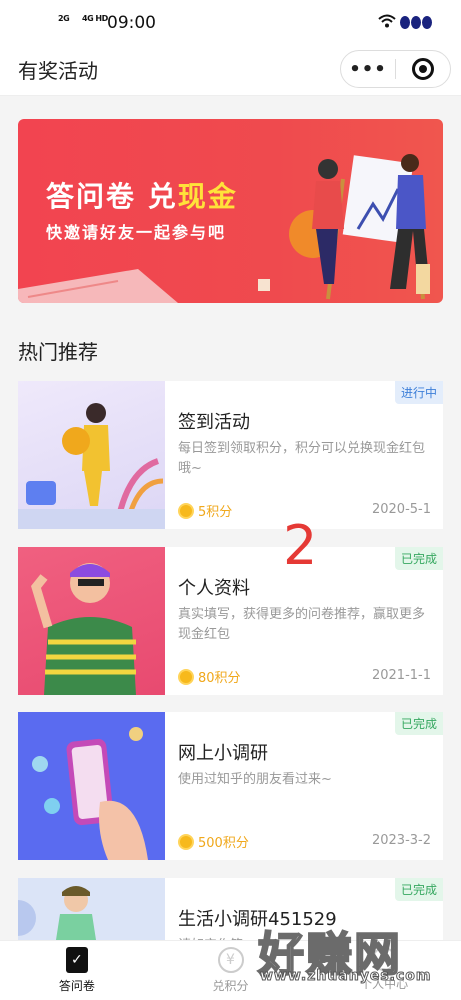 The height and width of the screenshot is (1000, 461). What do you see at coordinates (230, 960) in the screenshot?
I see `yen-icon: ¥` at bounding box center [230, 960].